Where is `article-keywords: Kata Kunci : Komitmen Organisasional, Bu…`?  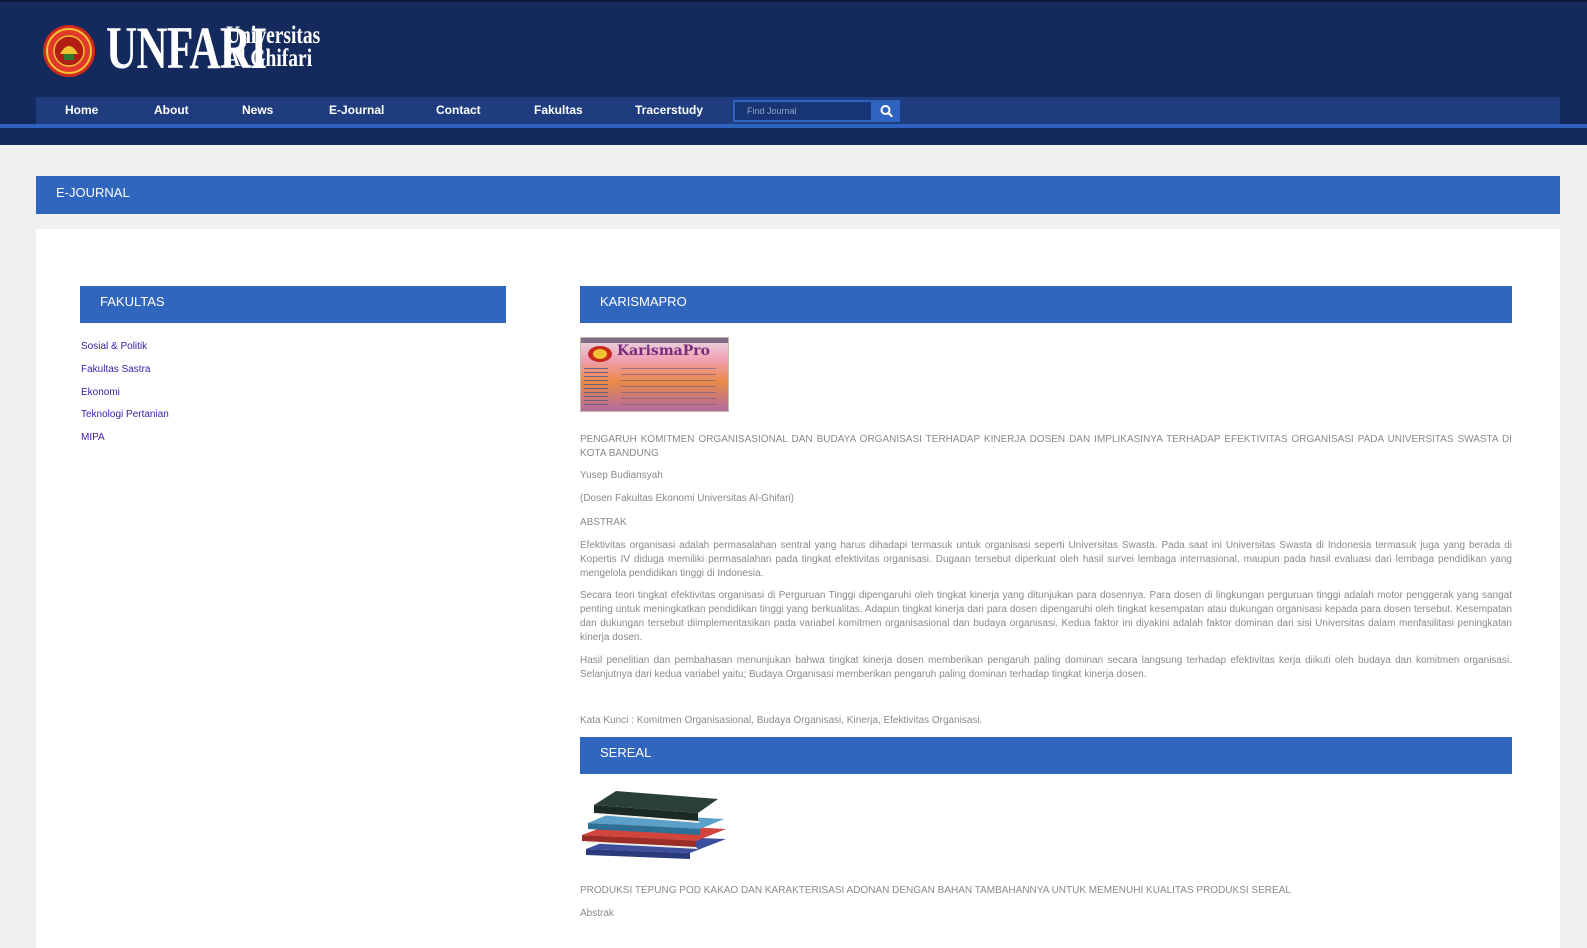
article-keywords: Kata Kunci : Komitmen Organisasional, Bu… is located at coordinates (781, 720).